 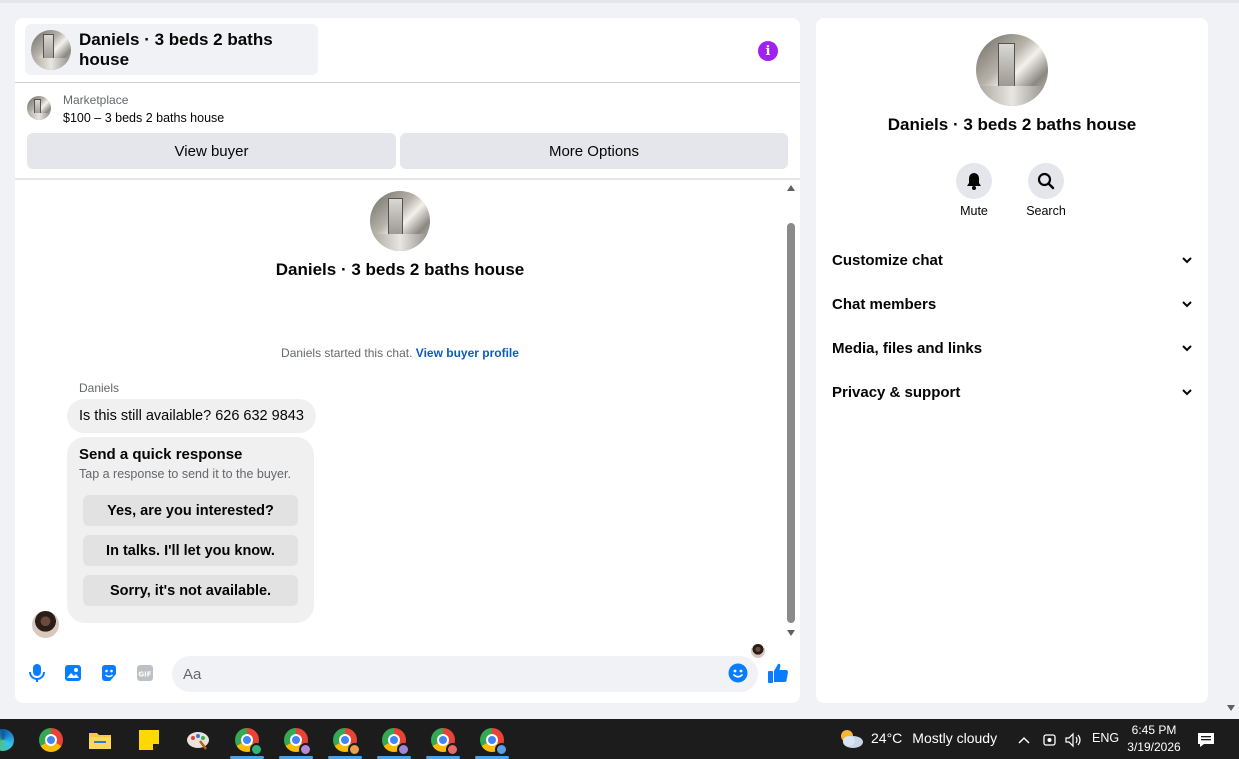 I want to click on clock-time: 6:45 PM, so click(x=1154, y=730).